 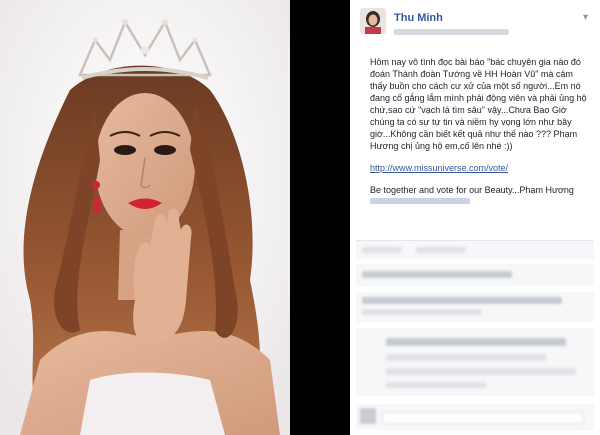 I want to click on post-actions-redacted, so click(x=475, y=249).